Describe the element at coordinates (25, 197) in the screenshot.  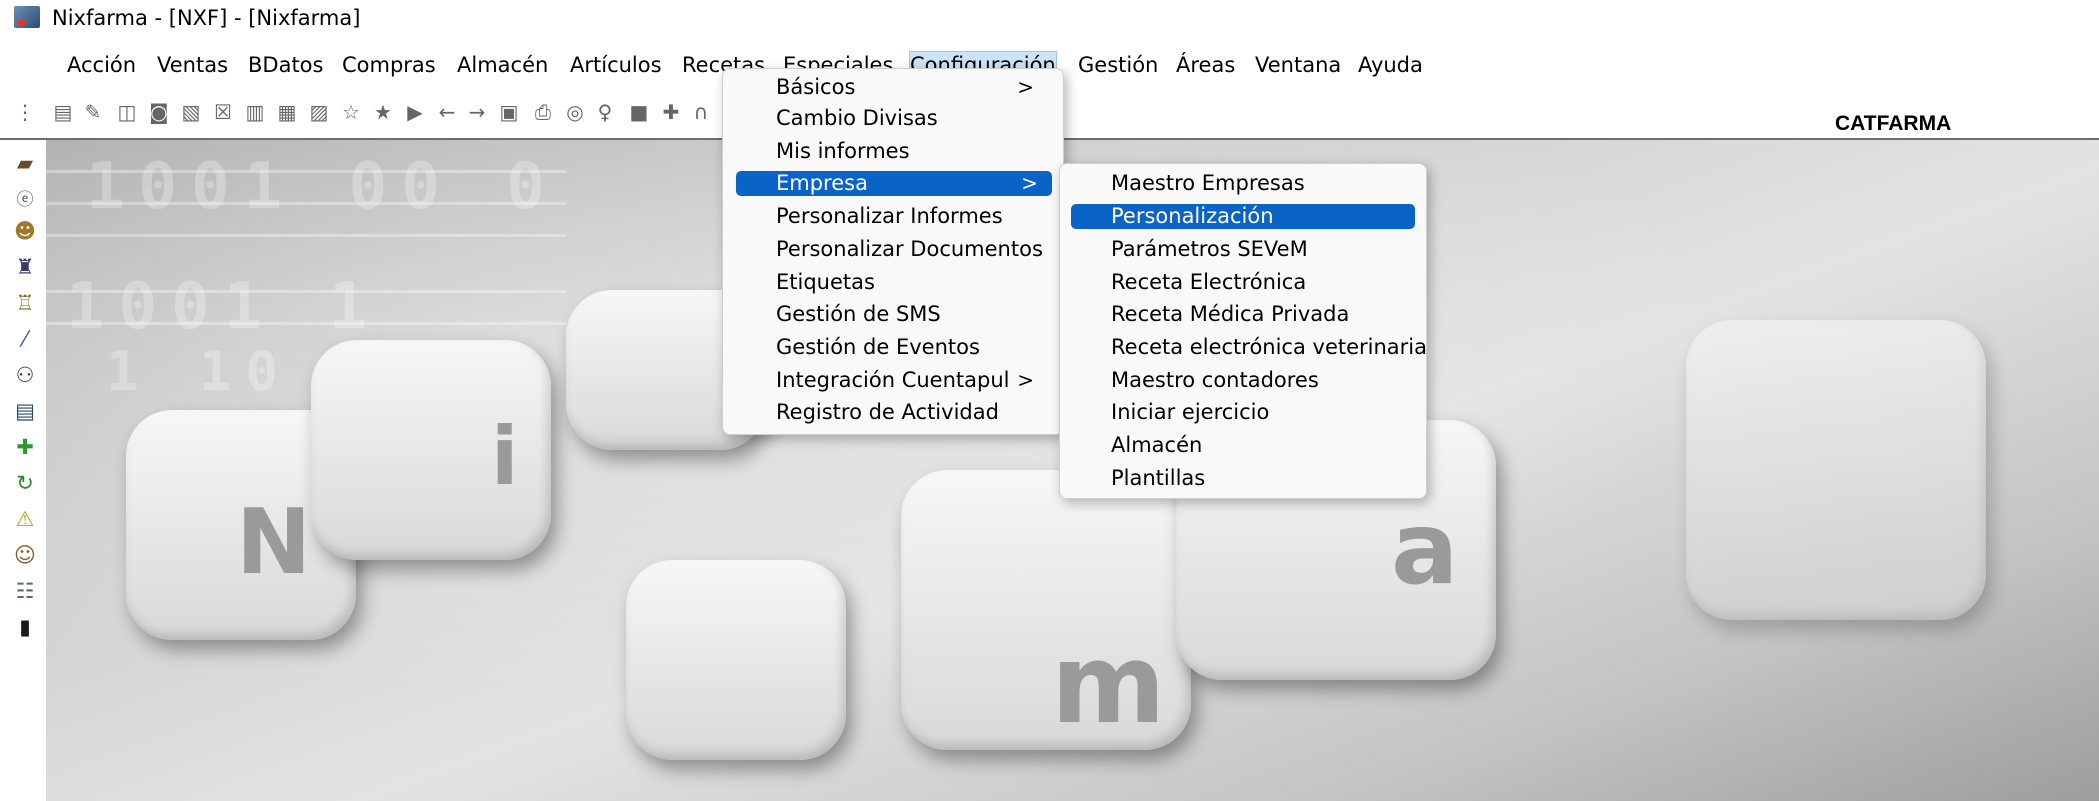
I see `e-prescription-icon: ⓔ` at that location.